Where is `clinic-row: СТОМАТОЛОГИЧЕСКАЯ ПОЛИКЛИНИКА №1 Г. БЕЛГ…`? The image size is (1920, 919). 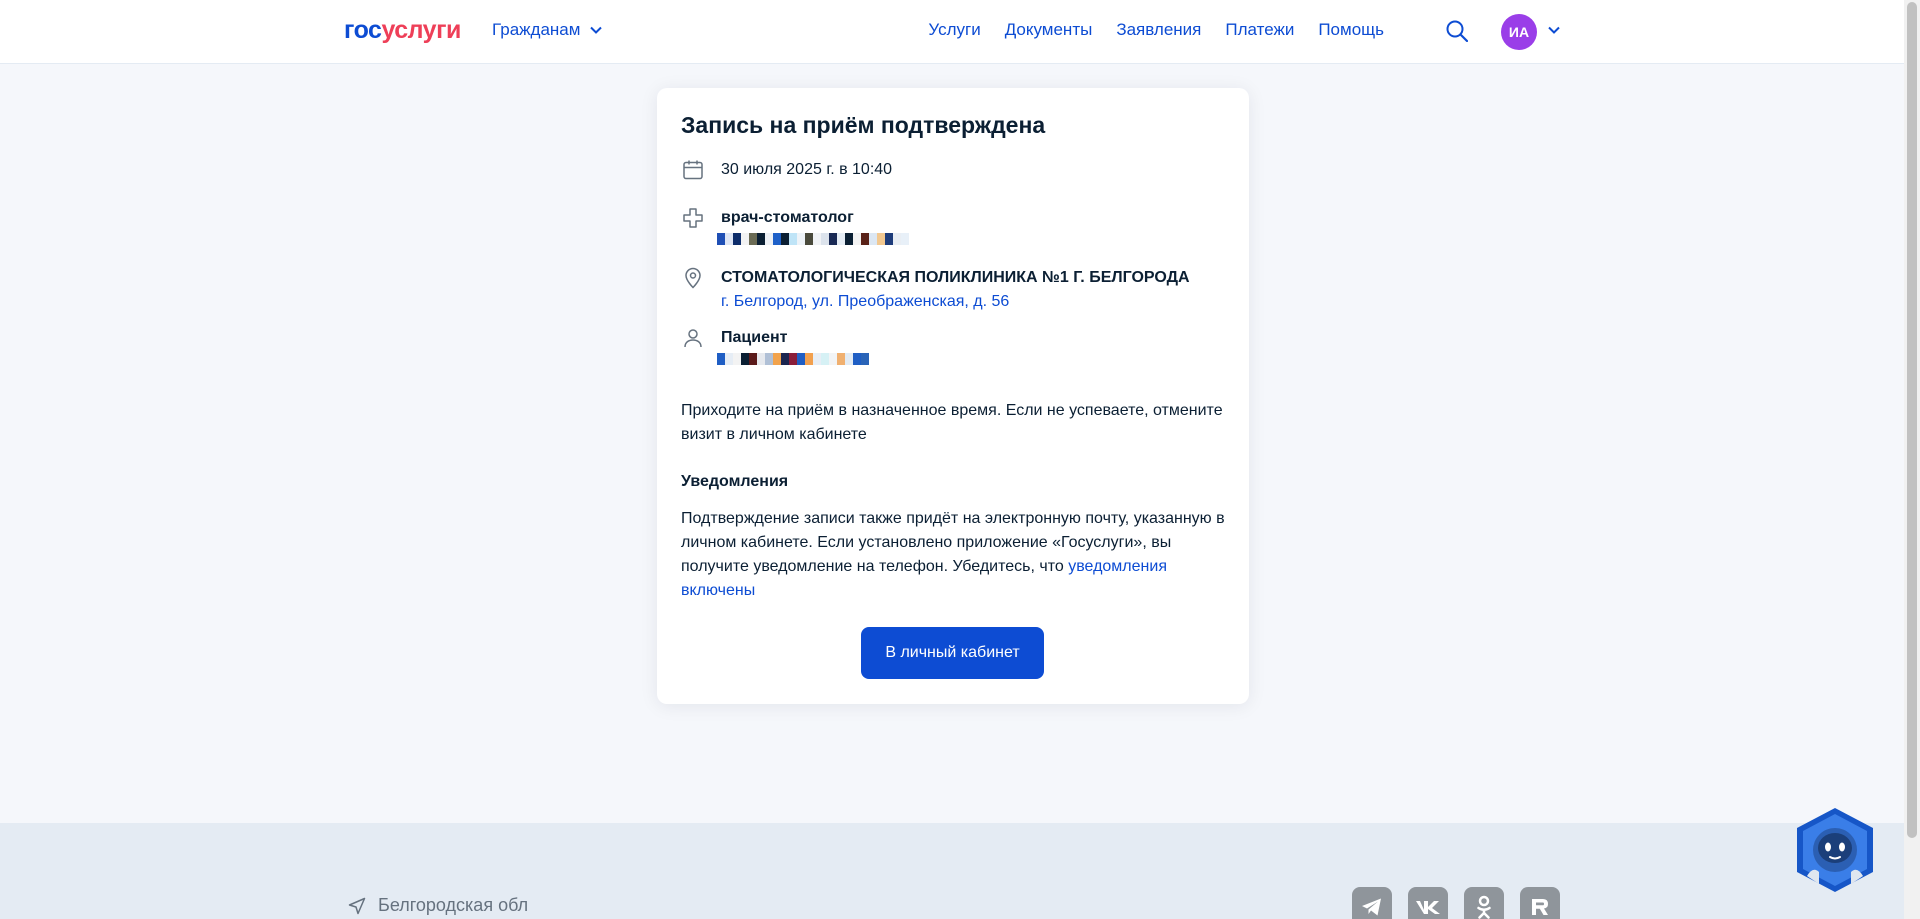
clinic-row: СТОМАТОЛОГИЧЕСКАЯ ПОЛИКЛИНИКА №1 Г. БЕЛГ… is located at coordinates (935, 290).